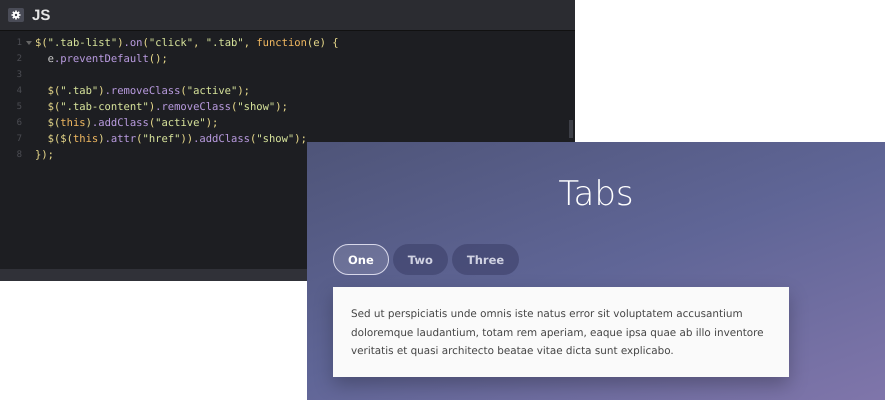  I want to click on code-line: });, so click(44, 155).